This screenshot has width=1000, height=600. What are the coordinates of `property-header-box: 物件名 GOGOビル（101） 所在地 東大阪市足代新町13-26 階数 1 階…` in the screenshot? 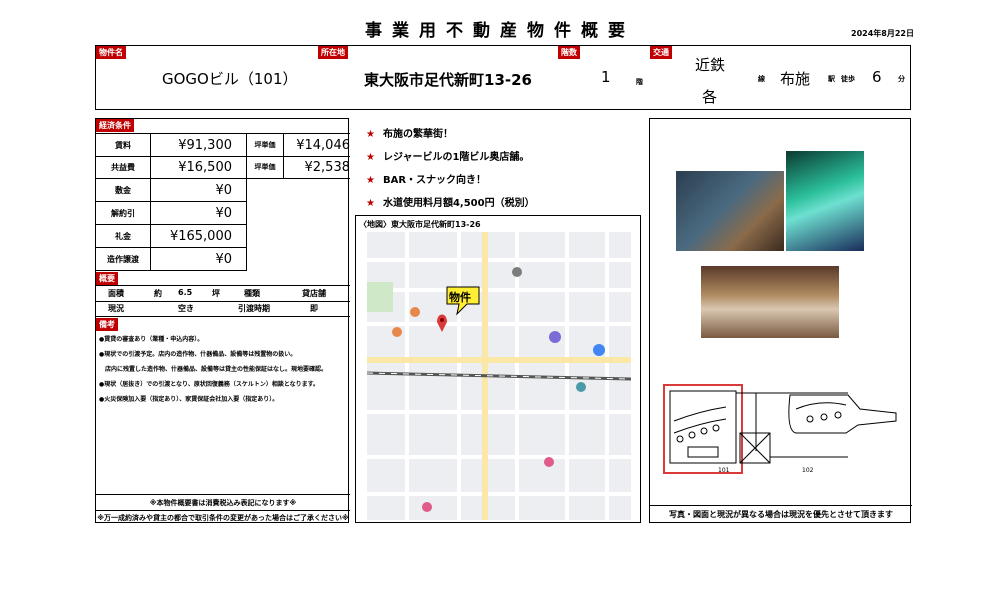 It's located at (503, 77).